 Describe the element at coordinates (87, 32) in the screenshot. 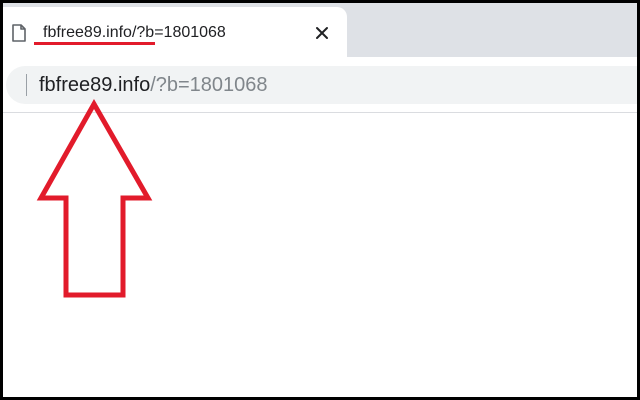

I see `tab-title-host: fbfree89.info` at that location.